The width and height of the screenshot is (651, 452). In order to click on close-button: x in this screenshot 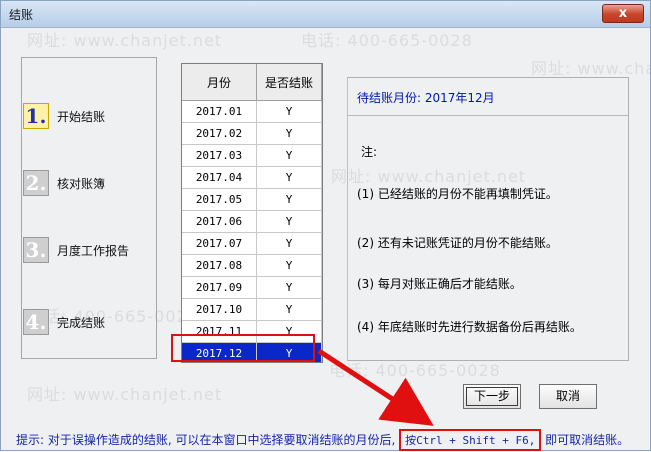, I will do `click(623, 13)`.